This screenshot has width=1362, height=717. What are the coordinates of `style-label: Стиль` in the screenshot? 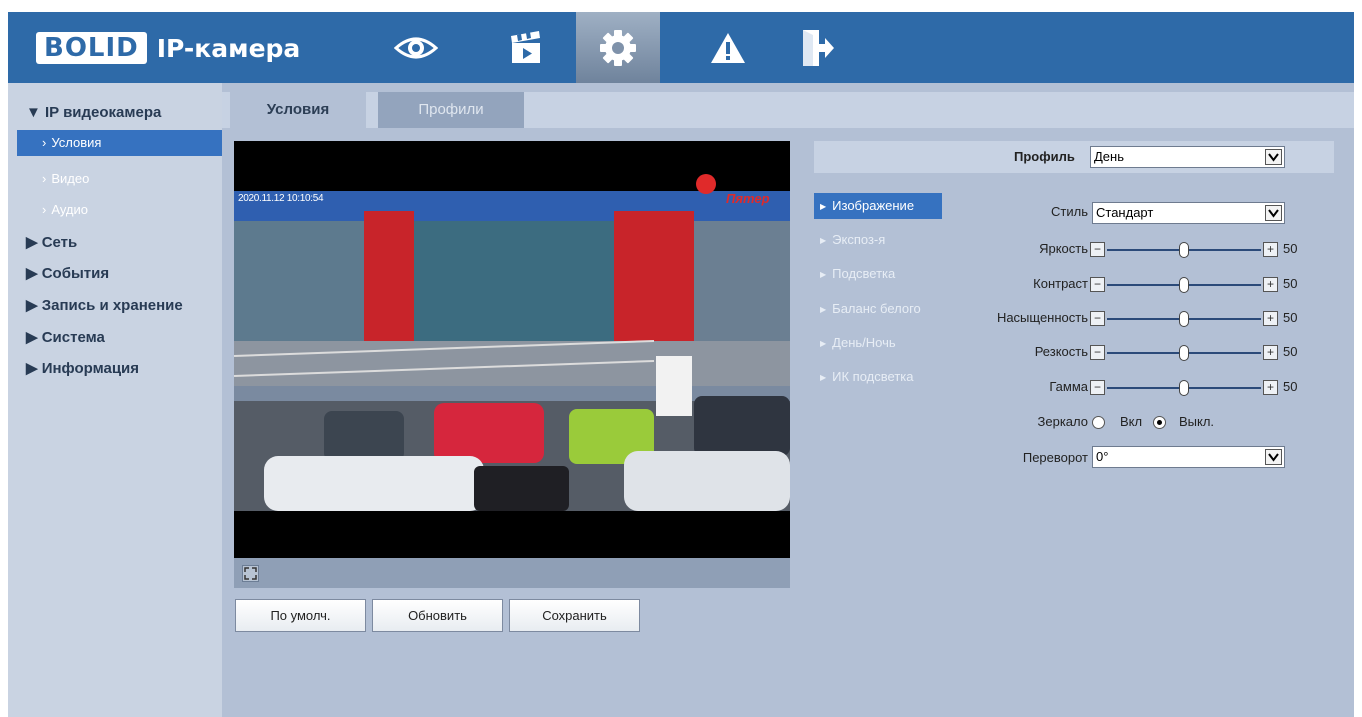 It's located at (1069, 211).